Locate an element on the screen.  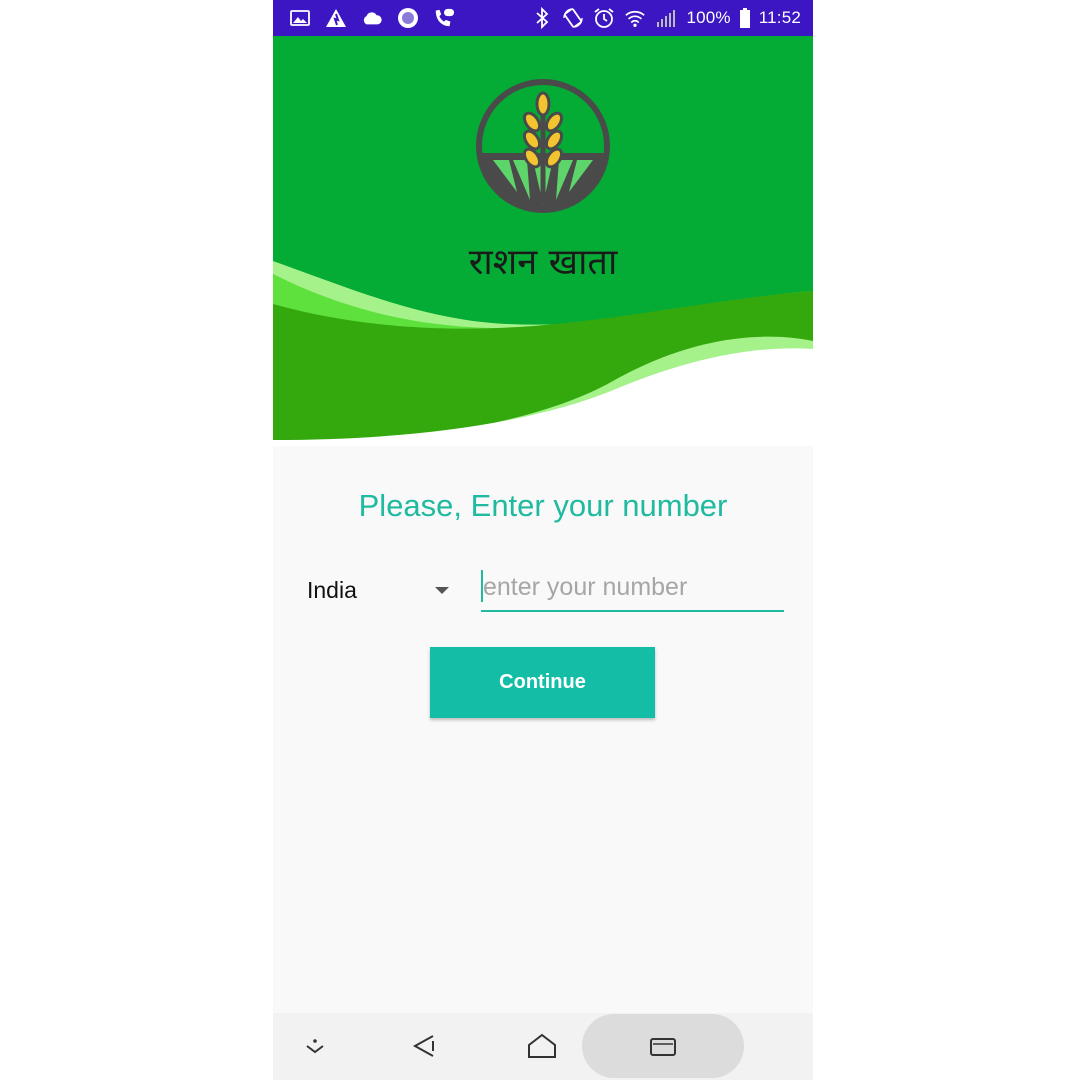
signal-icon is located at coordinates (666, 18).